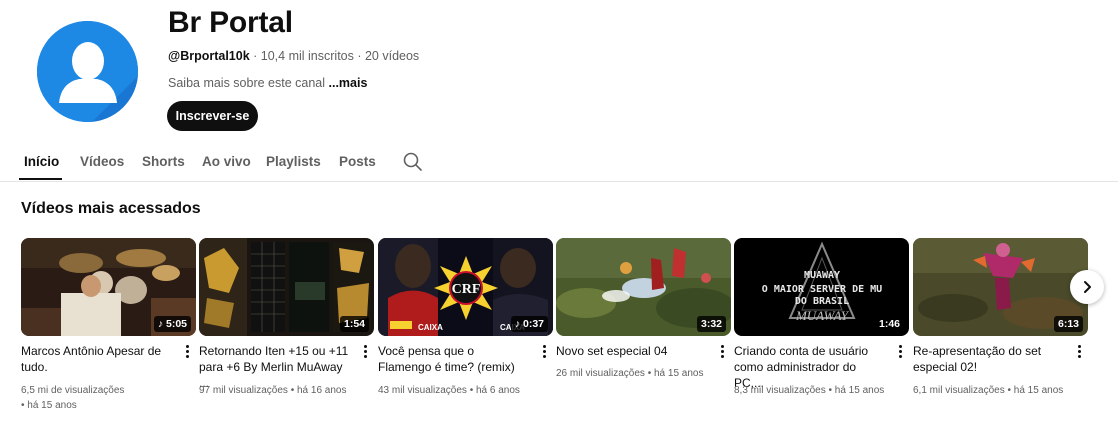  I want to click on channel-about: Saiba mais sobre este canal ...mais, so click(267, 83).